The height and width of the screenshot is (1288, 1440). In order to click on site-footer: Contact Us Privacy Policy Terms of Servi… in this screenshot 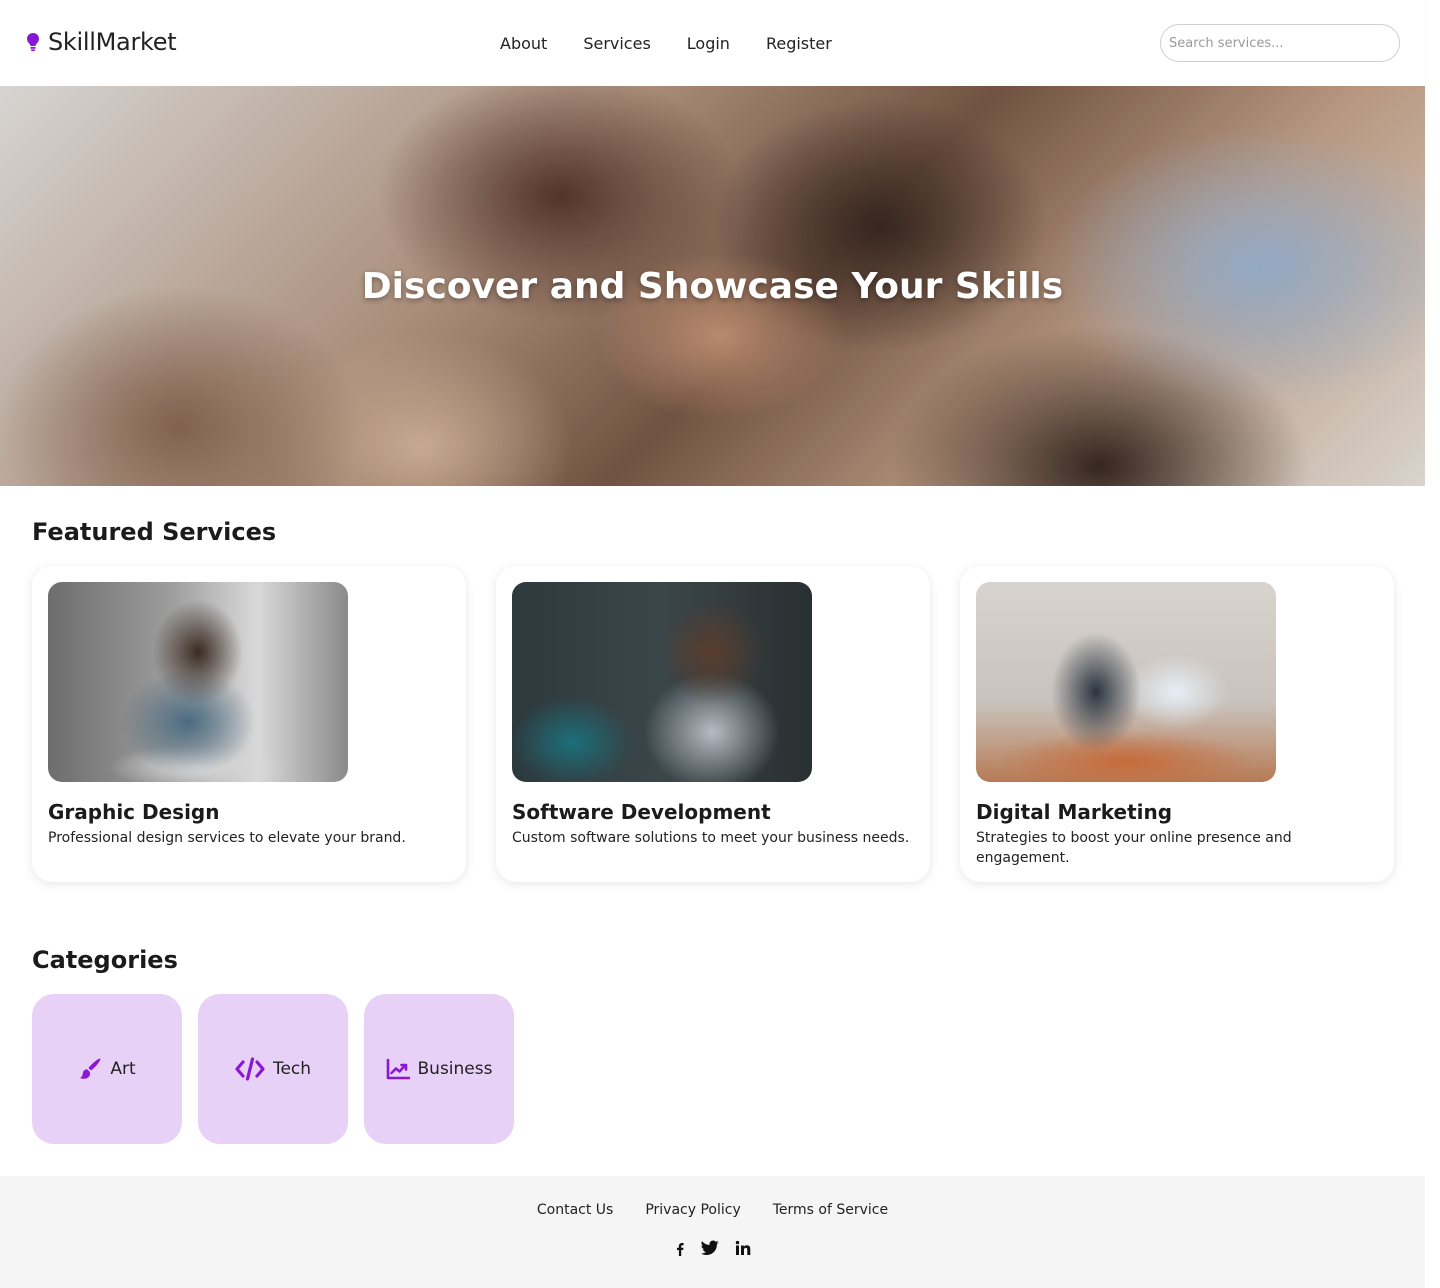, I will do `click(712, 1232)`.